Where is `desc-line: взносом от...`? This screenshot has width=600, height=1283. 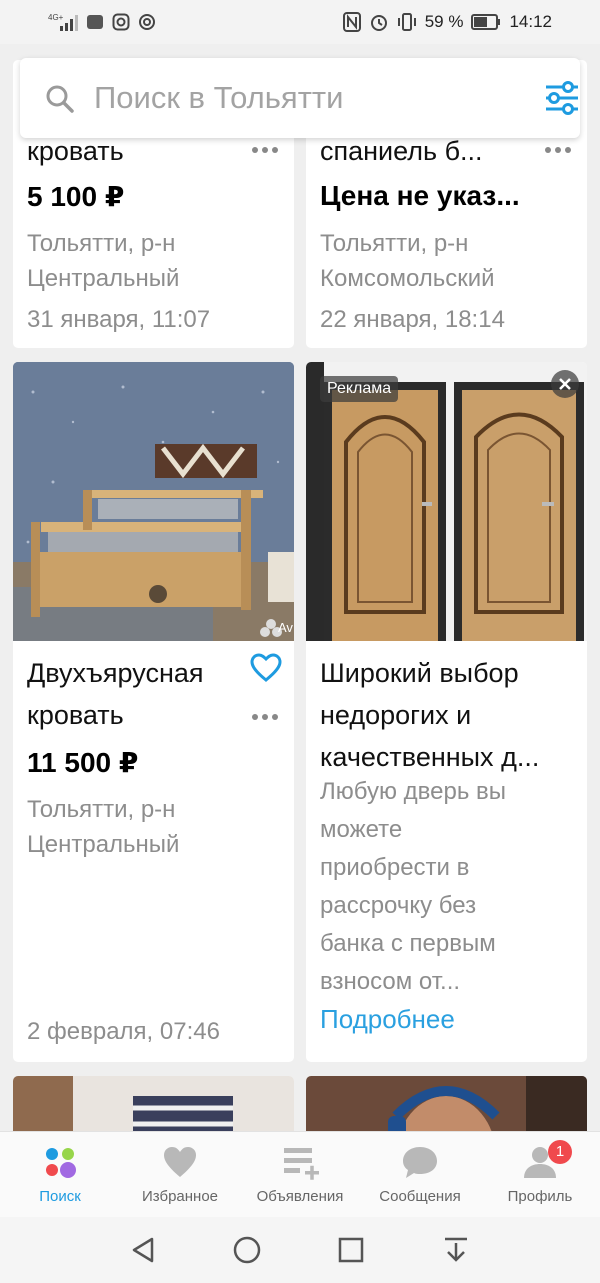 desc-line: взносом от... is located at coordinates (390, 981).